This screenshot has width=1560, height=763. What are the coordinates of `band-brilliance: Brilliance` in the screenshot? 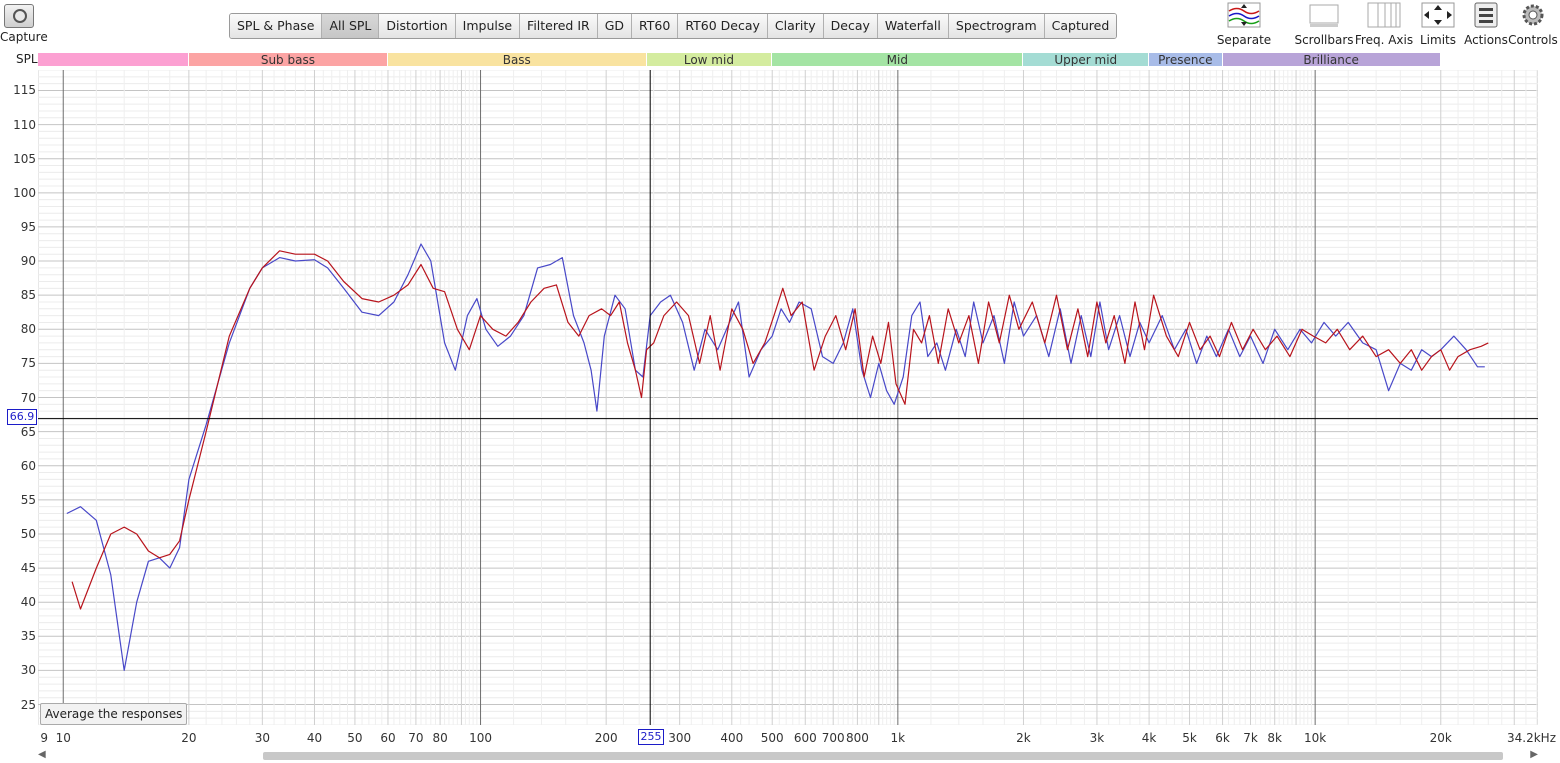 It's located at (1331, 59).